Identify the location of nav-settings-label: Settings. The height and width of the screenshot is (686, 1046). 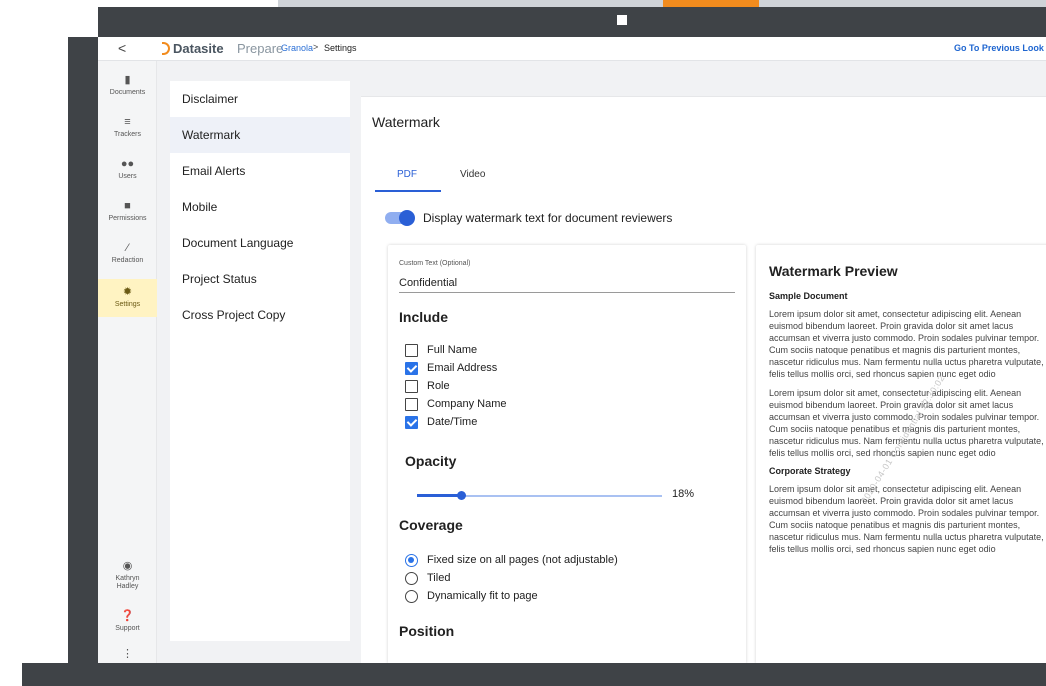
(127, 304).